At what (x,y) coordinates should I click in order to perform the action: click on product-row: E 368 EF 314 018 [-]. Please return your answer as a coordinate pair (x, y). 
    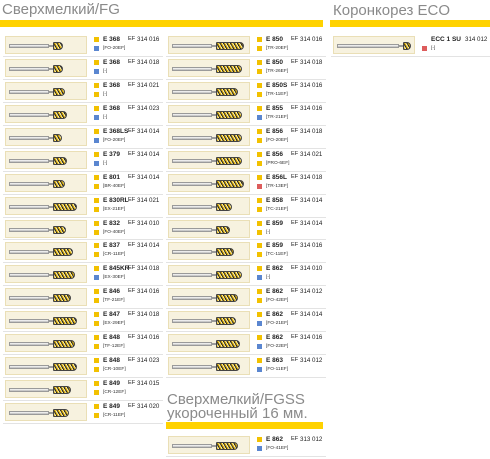
    Looking at the image, I should click on (83, 68).